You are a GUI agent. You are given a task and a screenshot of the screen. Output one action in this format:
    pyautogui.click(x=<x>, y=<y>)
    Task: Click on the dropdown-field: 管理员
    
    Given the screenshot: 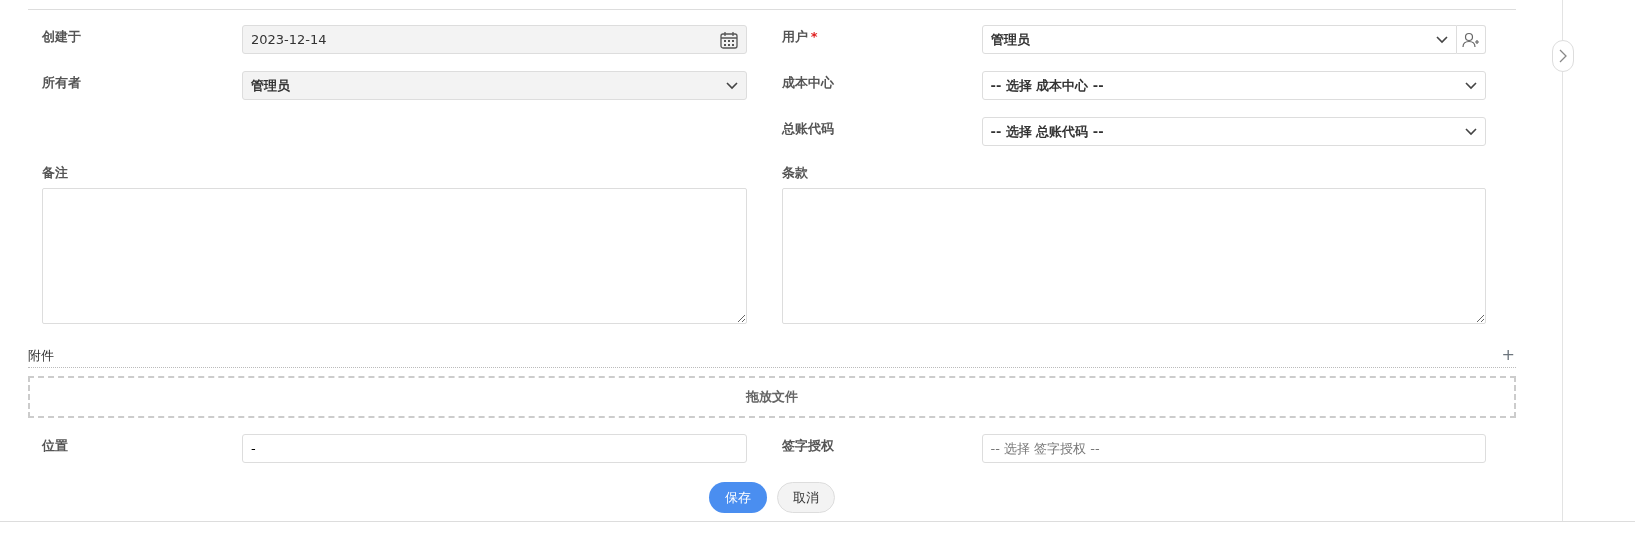 What is the action you would take?
    pyautogui.click(x=1219, y=39)
    